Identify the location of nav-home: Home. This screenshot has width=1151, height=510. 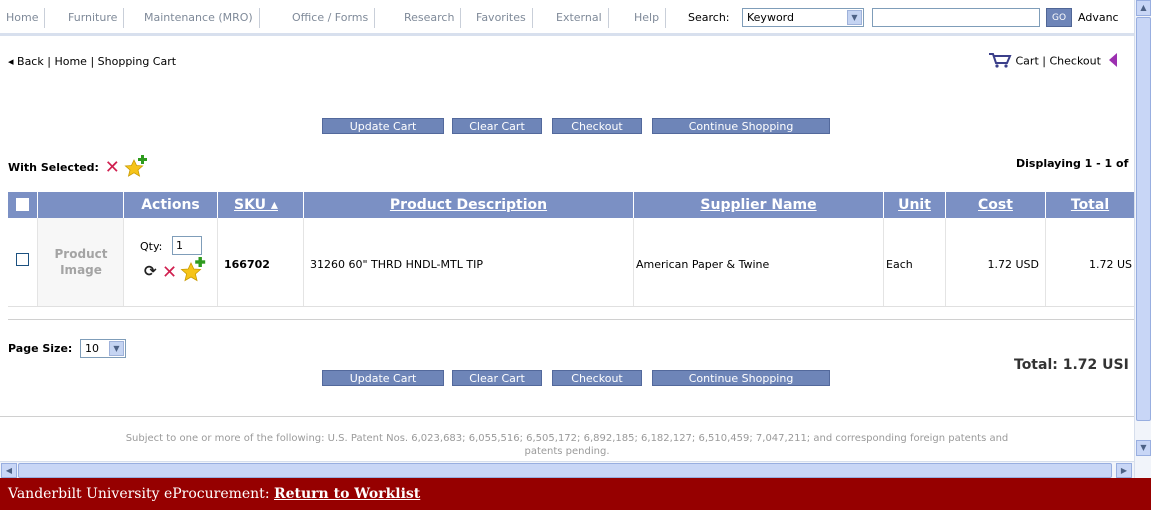
(23, 18).